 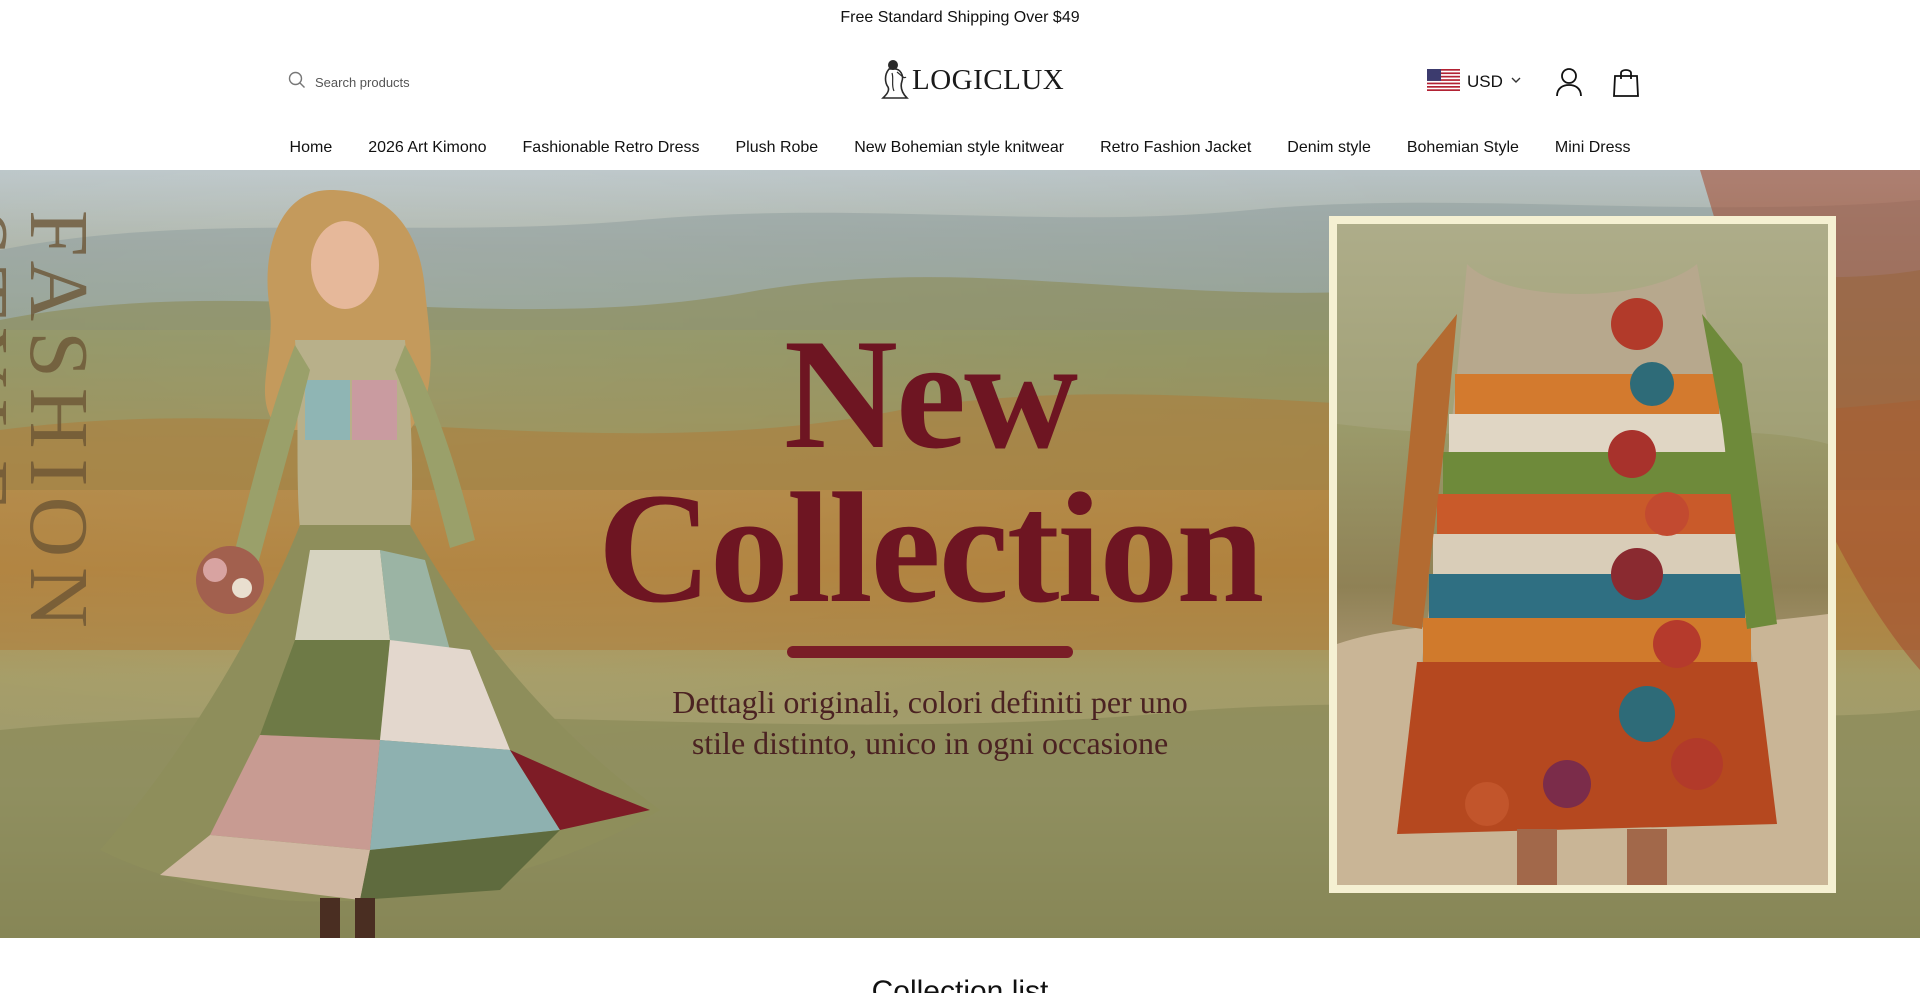 What do you see at coordinates (455, 82) in the screenshot?
I see `search-input` at bounding box center [455, 82].